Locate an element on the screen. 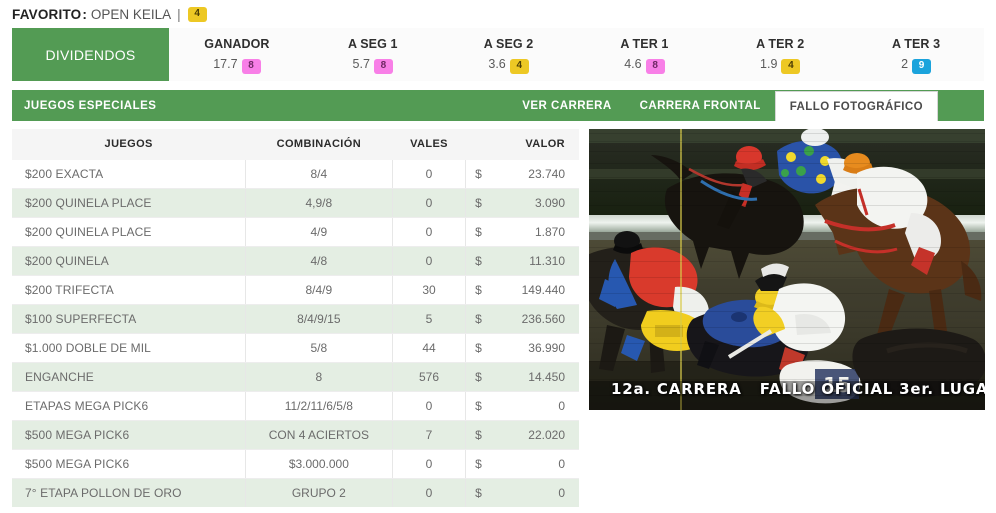  dividendo-ganador: GANADOR 17.7 8 is located at coordinates (237, 55).